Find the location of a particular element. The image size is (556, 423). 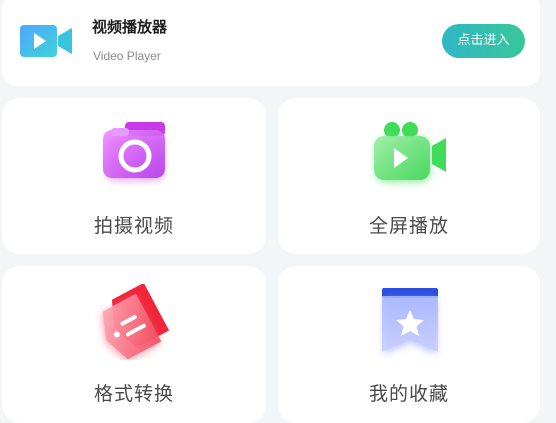

enter-button: 点击进入 is located at coordinates (483, 41).